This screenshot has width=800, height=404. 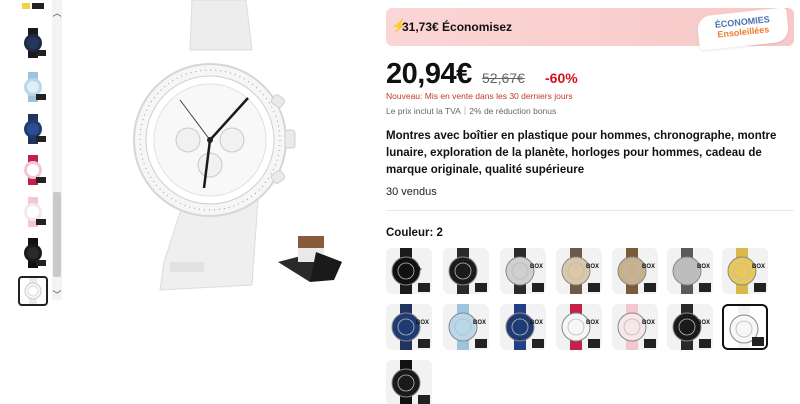 What do you see at coordinates (743, 29) in the screenshot?
I see `promo-badge: ÉCONOMIES Ensoleillées` at bounding box center [743, 29].